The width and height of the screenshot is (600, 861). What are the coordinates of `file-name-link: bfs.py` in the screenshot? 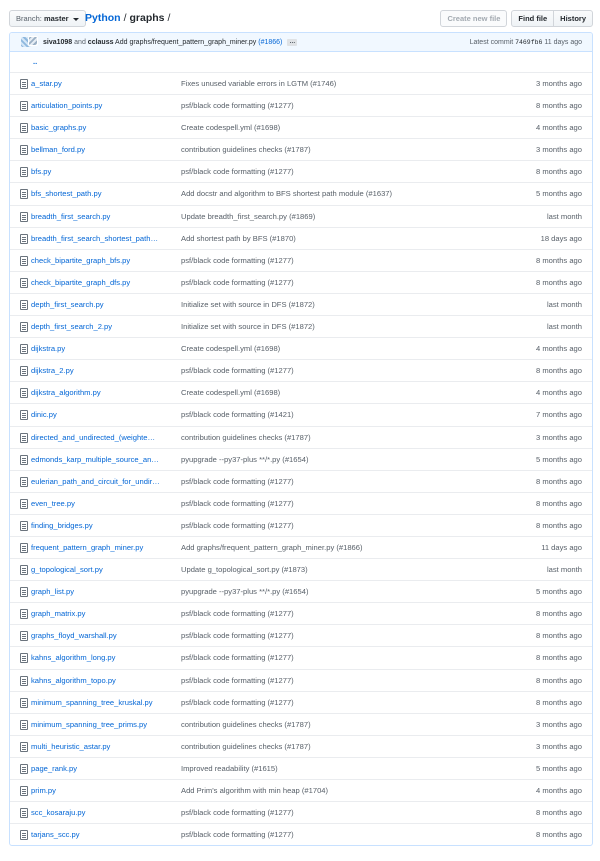 It's located at (106, 171).